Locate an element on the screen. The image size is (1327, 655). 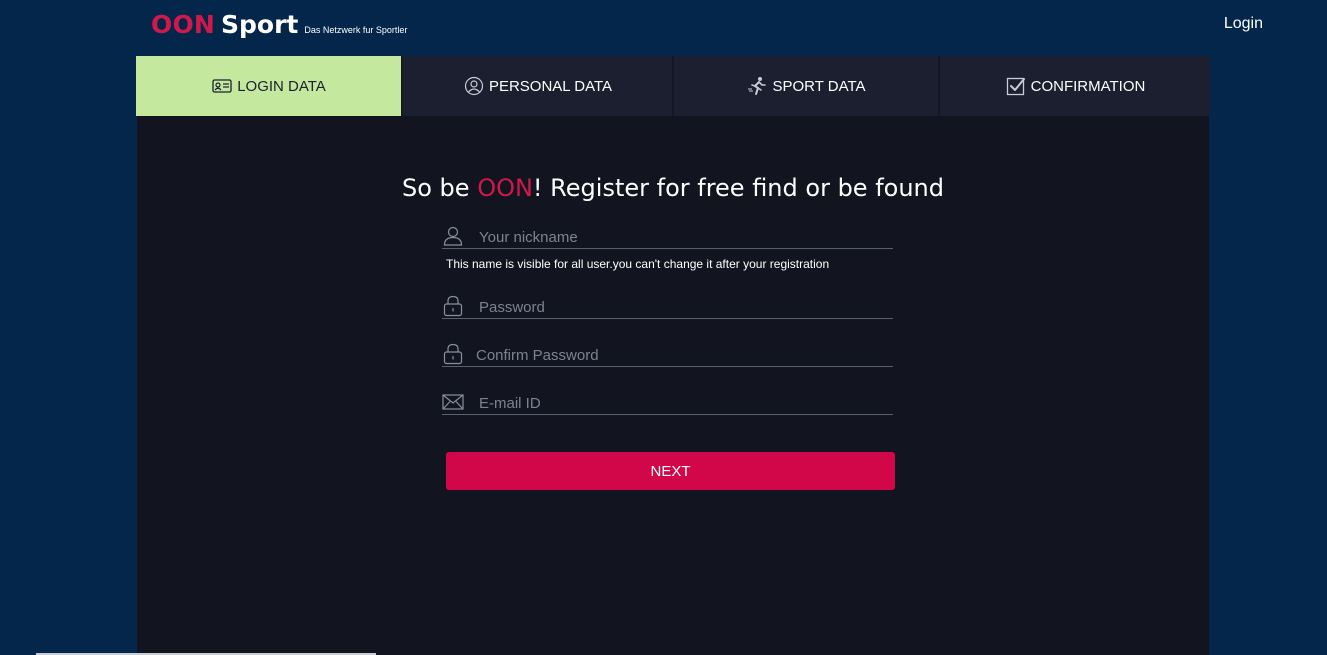
tab-confirmation-label: CONFIRMATION is located at coordinates (1088, 86).